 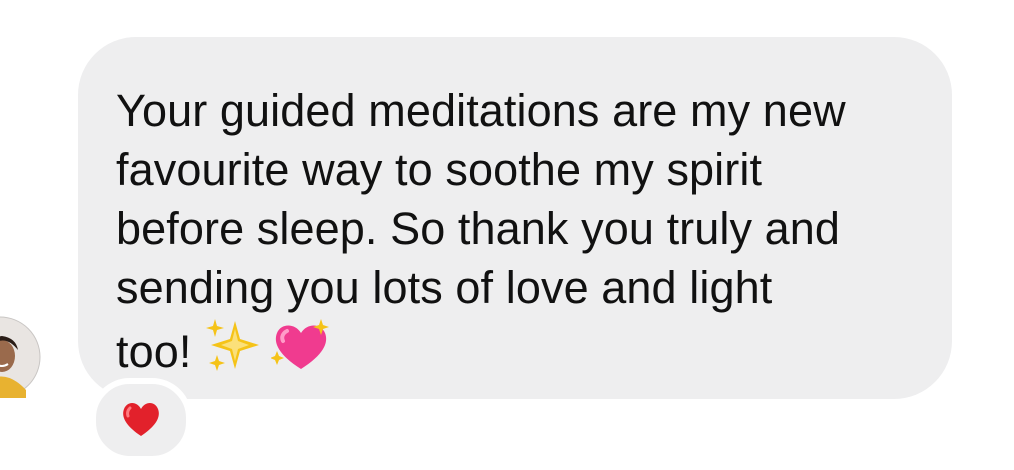 What do you see at coordinates (300, 352) in the screenshot?
I see `sparkling-heart-icon` at bounding box center [300, 352].